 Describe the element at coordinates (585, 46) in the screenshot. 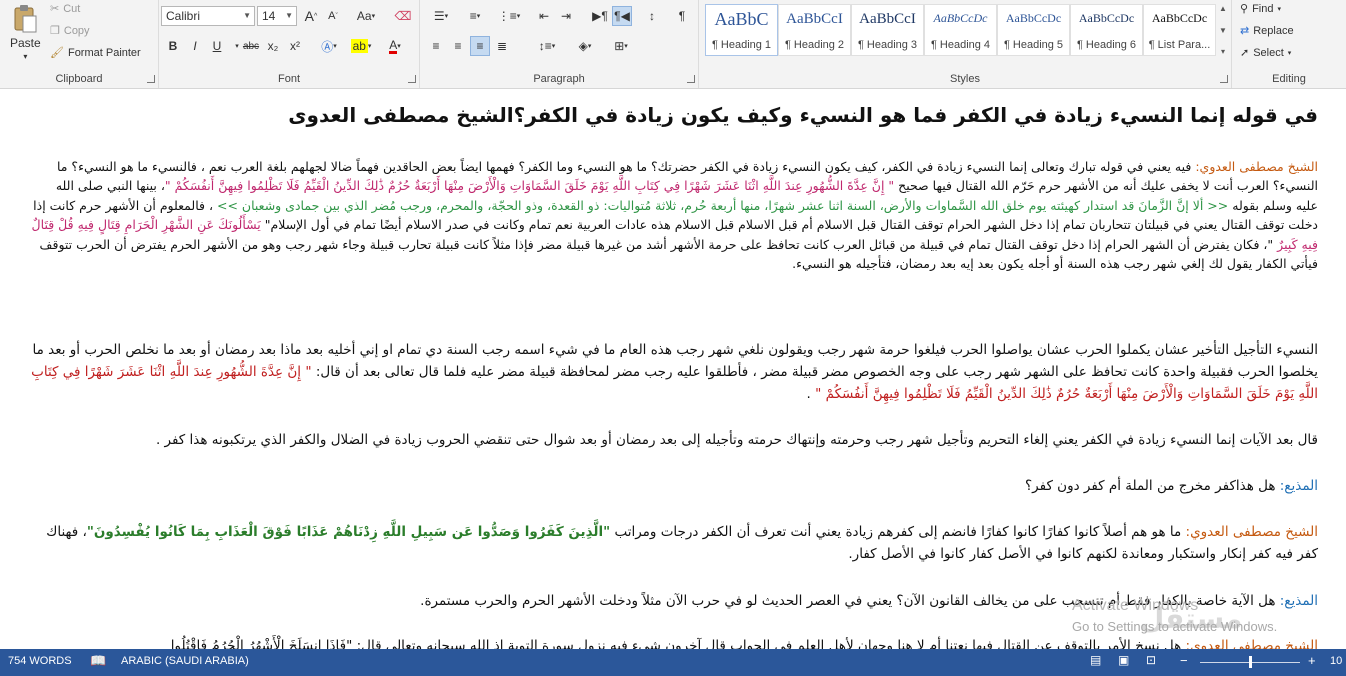

I see `shading-button: ◈ ▾` at that location.